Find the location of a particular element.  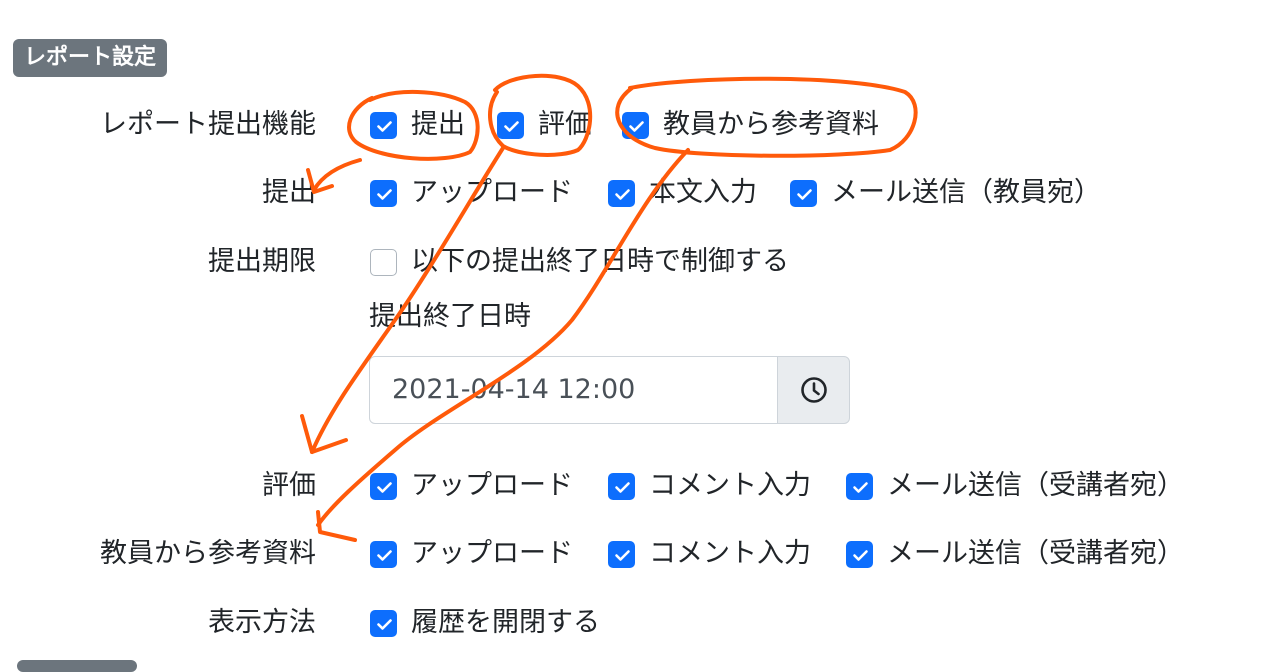

checkbox-ref-mail is located at coordinates (859, 554).